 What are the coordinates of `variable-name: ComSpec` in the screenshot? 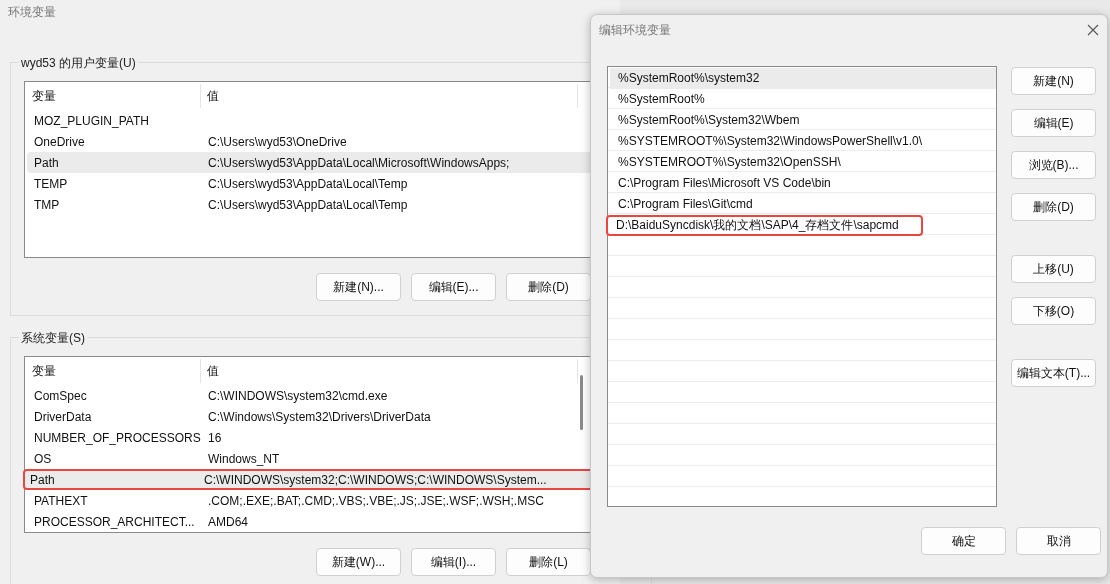 It's located at (60, 395).